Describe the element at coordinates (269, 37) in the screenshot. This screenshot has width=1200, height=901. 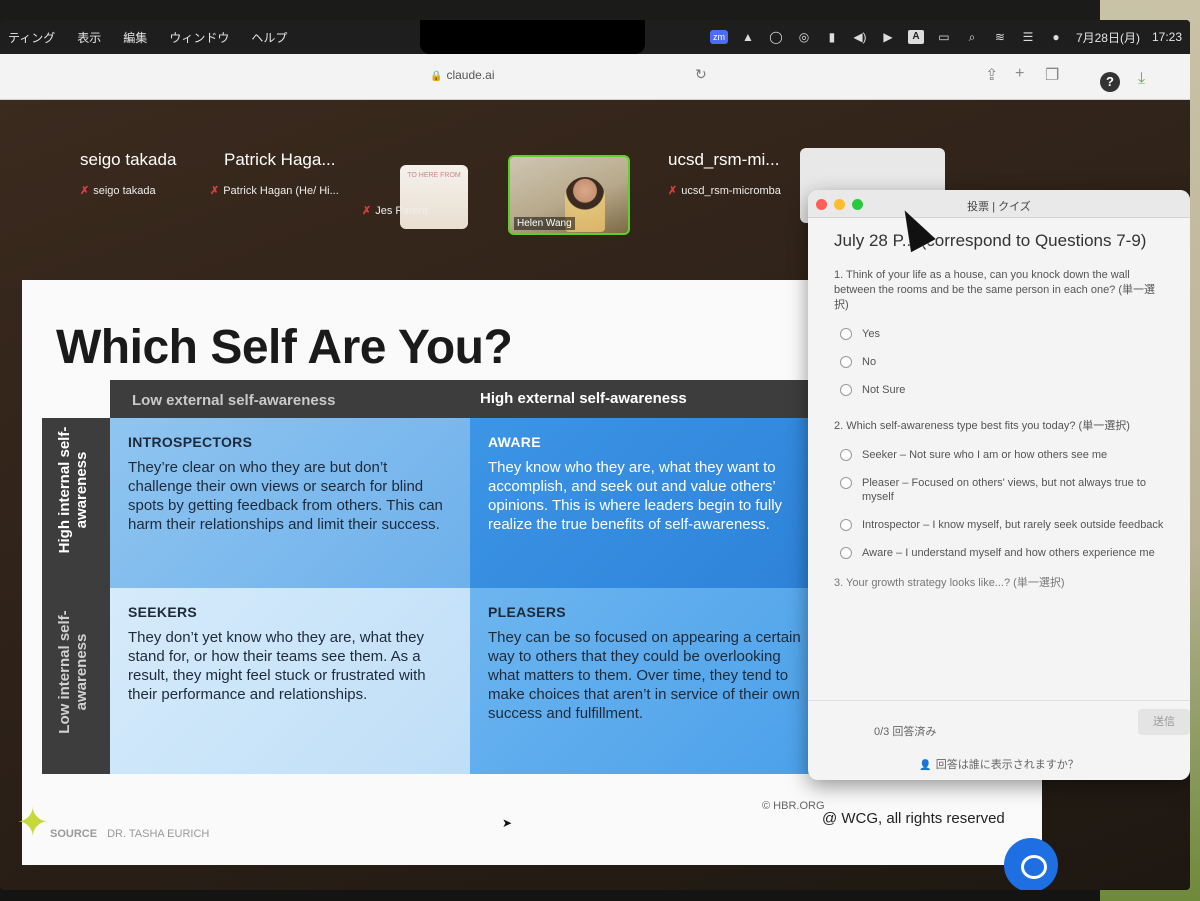
I see `menu-item-help: ヘルプ` at that location.